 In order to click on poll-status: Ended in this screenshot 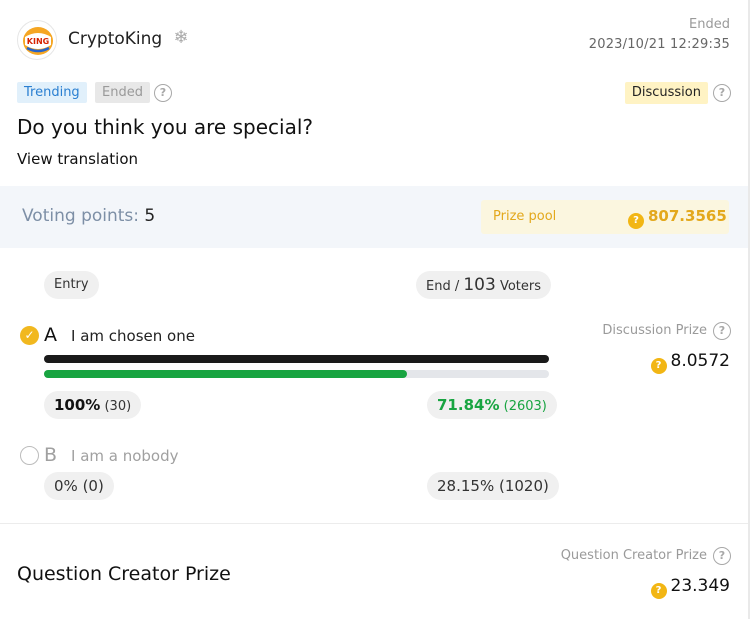, I will do `click(709, 24)`.